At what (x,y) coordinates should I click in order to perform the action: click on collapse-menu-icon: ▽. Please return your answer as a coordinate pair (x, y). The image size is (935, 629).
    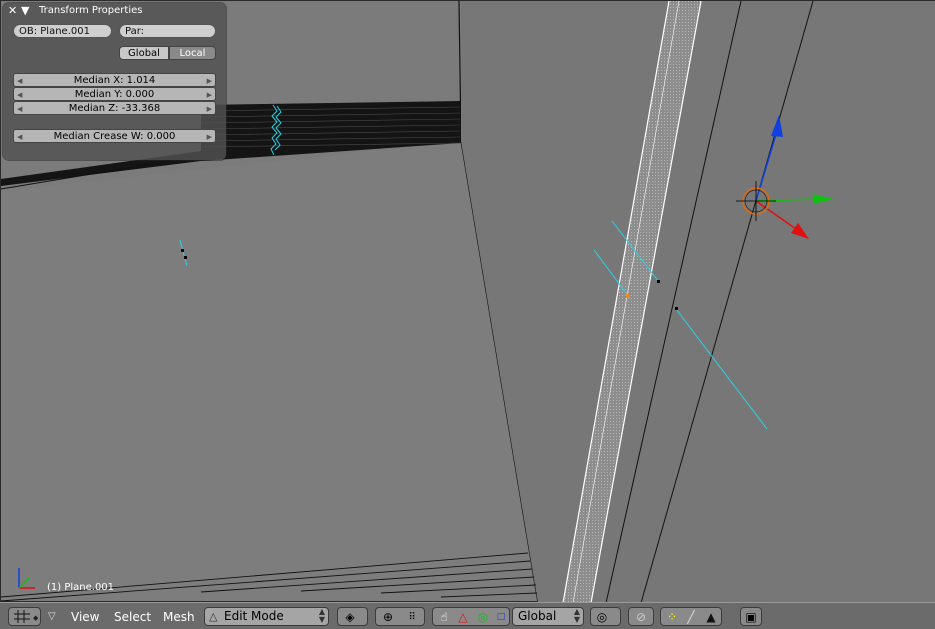
    Looking at the image, I should click on (52, 617).